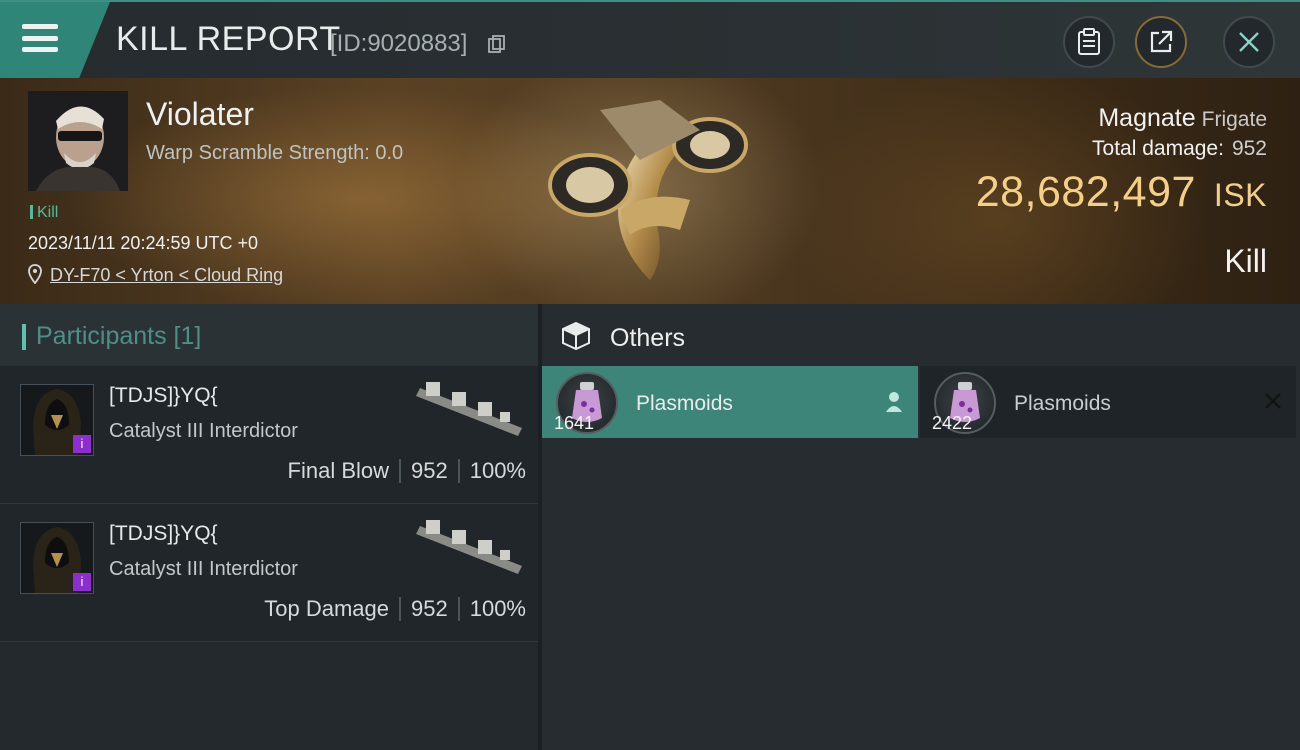  I want to click on share-button, so click(1161, 42).